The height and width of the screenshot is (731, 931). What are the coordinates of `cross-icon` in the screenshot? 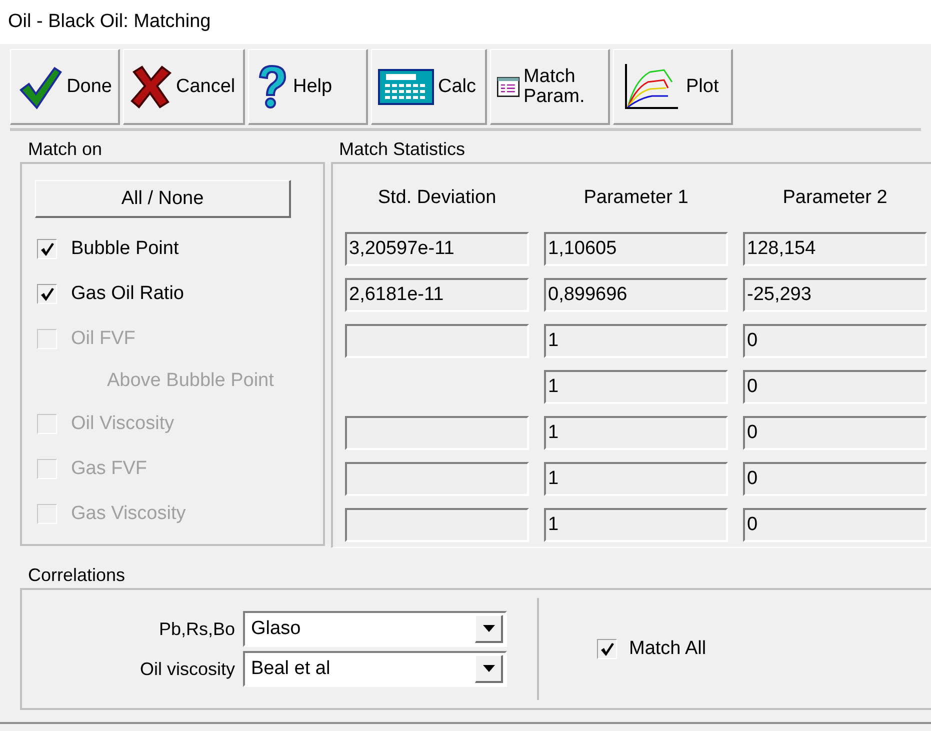 It's located at (151, 87).